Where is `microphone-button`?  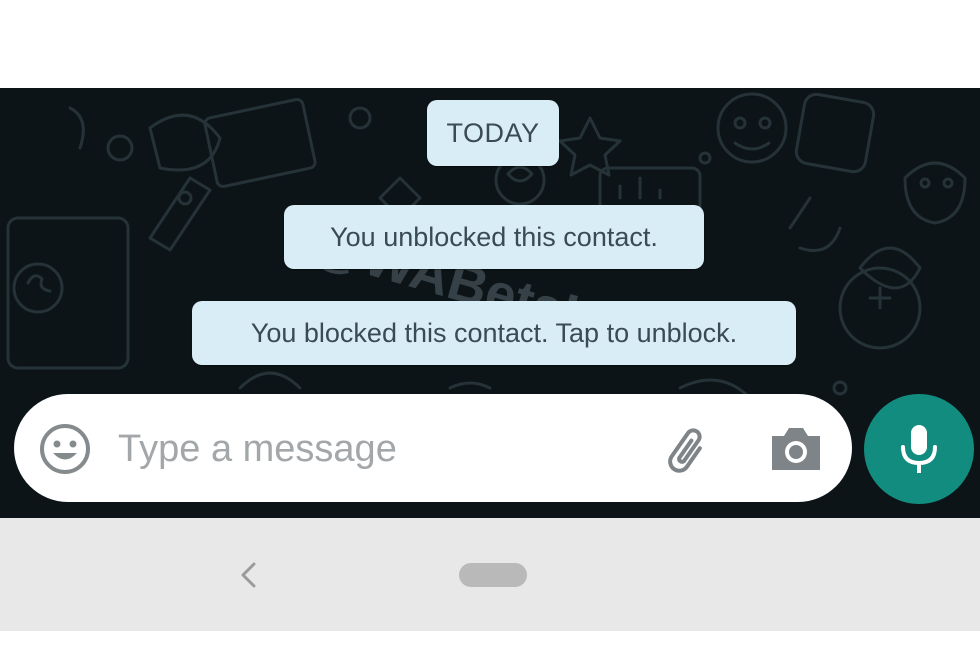
microphone-button is located at coordinates (919, 449).